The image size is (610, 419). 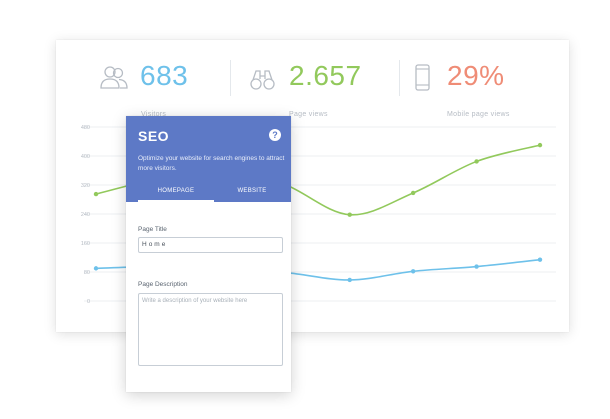 I want to click on y-tick-label: 80, so click(x=87, y=273).